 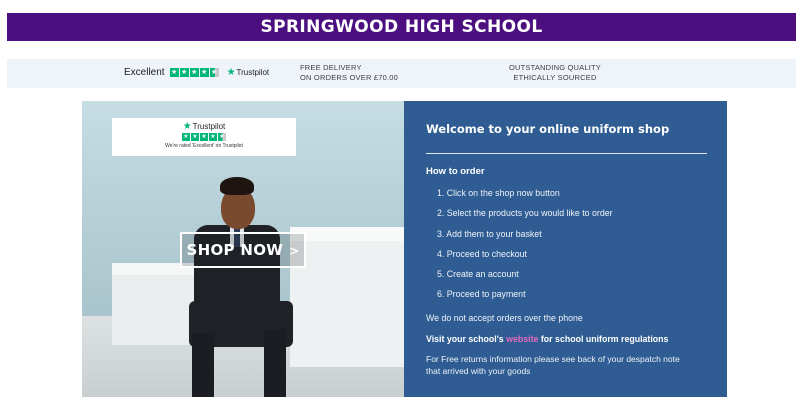 What do you see at coordinates (482, 253) in the screenshot?
I see `order-step: 4. Proceed to checkout` at bounding box center [482, 253].